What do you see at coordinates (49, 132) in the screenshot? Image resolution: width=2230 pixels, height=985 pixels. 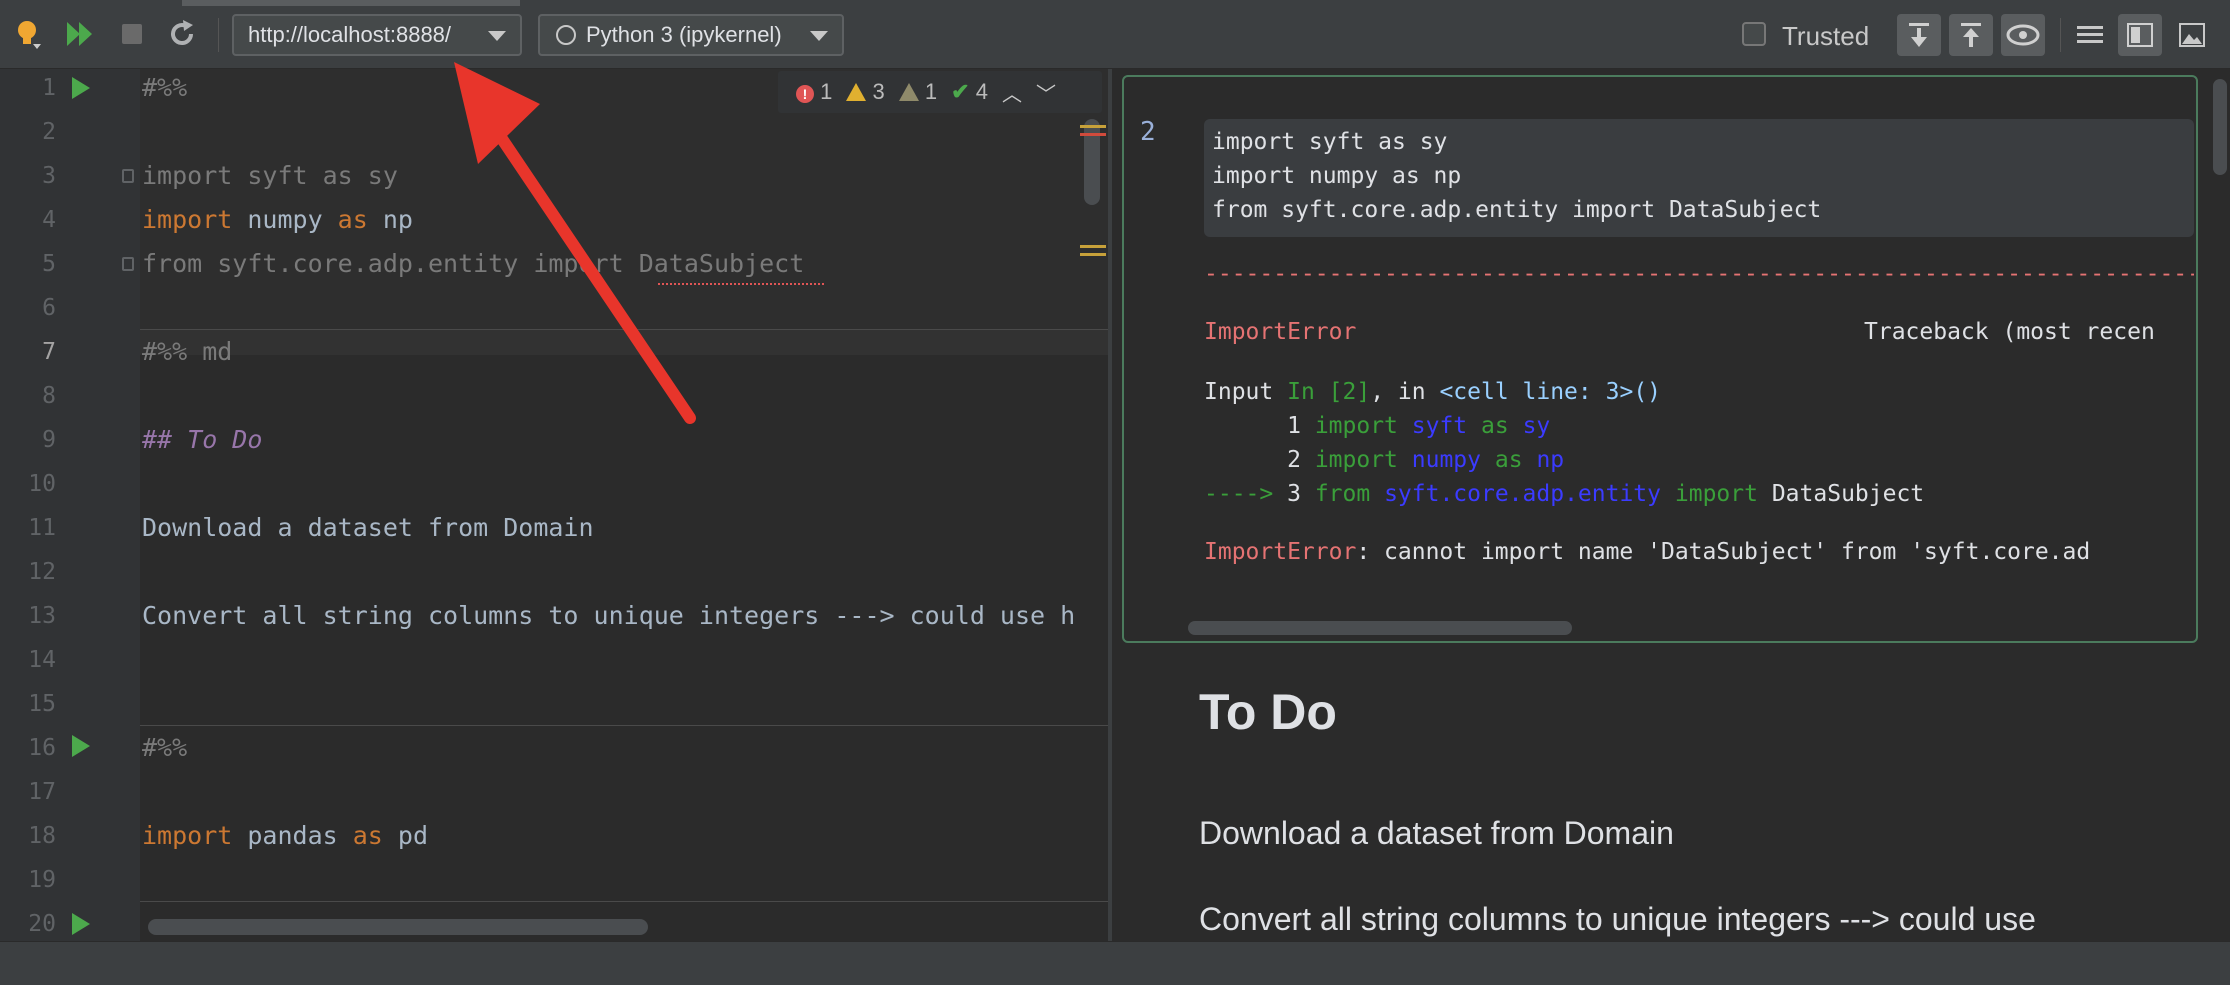 I see `line-number: 2` at bounding box center [49, 132].